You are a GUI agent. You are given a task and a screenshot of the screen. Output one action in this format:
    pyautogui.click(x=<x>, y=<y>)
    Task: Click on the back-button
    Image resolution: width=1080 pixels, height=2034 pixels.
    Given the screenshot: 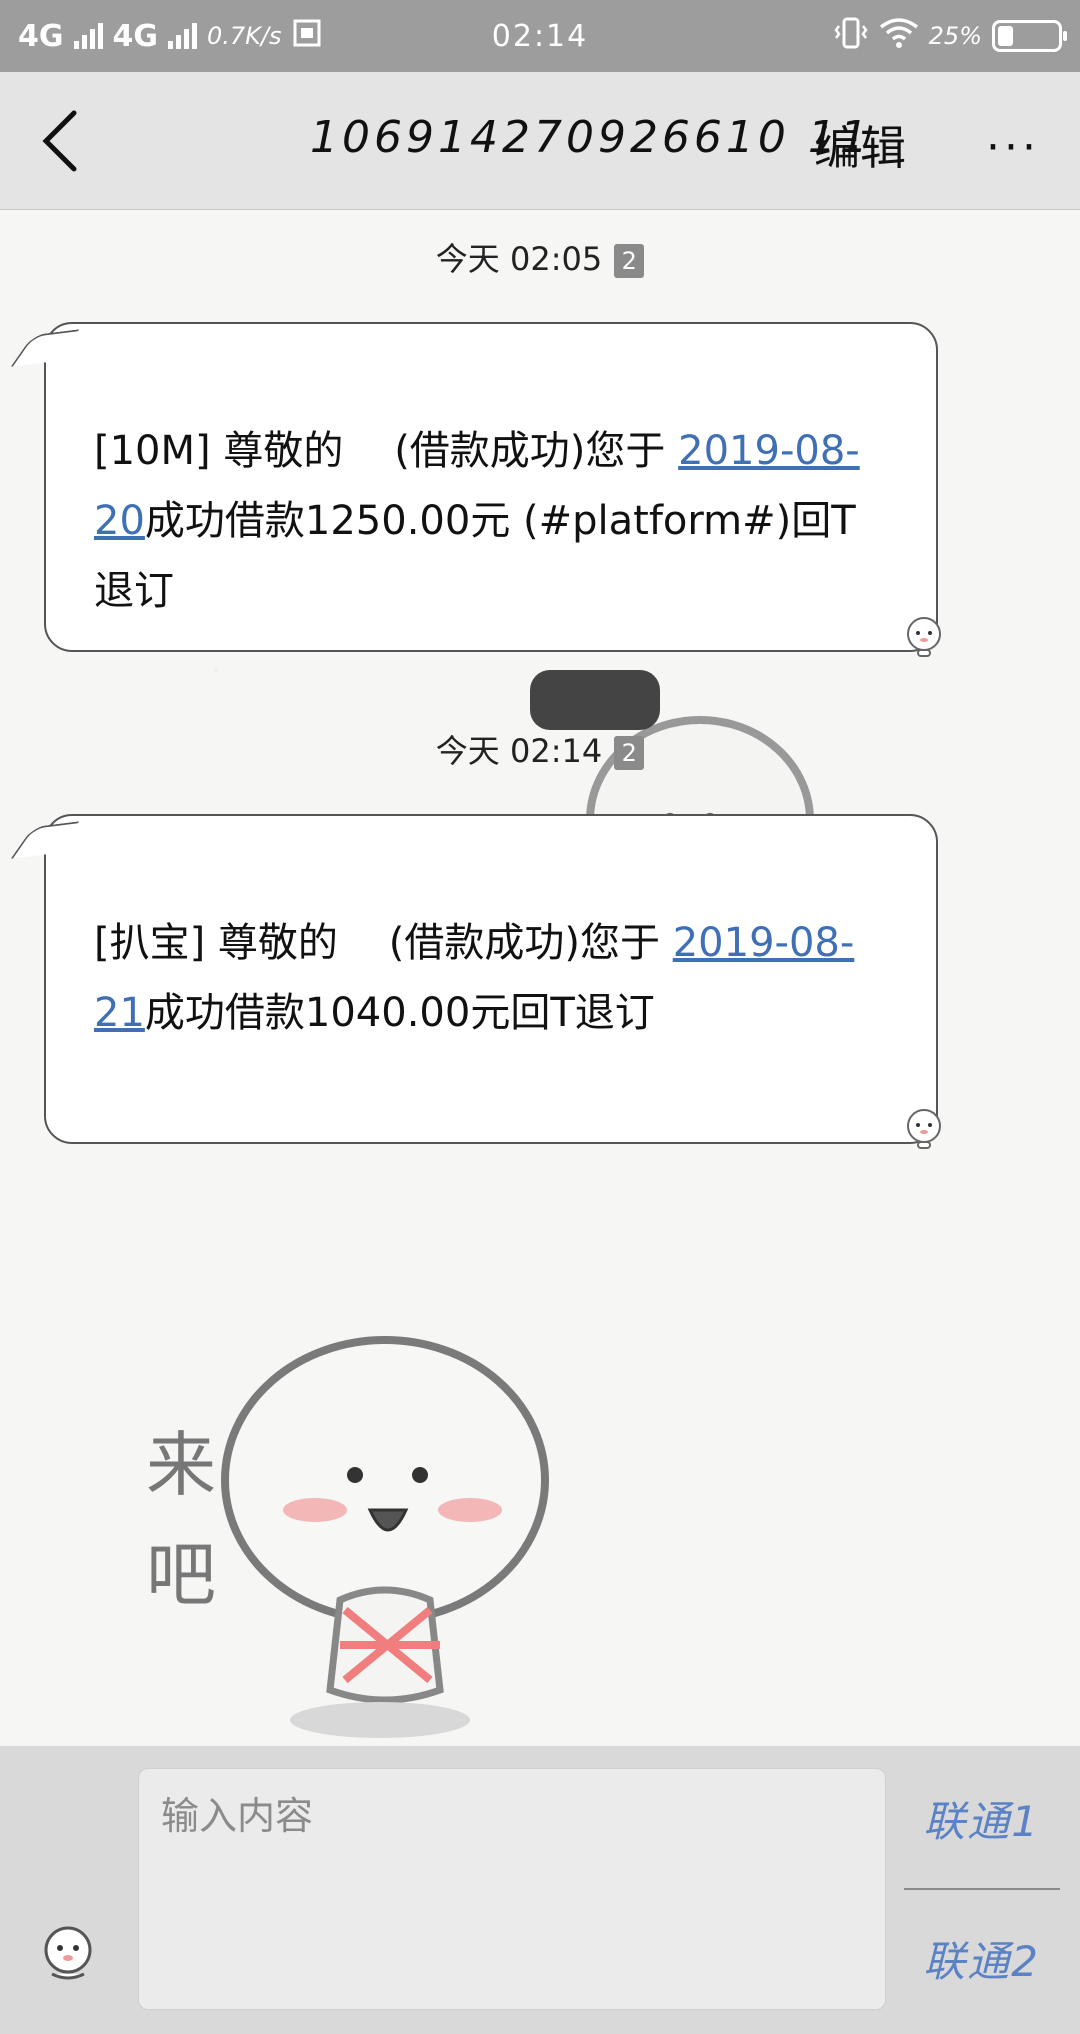 What is the action you would take?
    pyautogui.click(x=60, y=141)
    